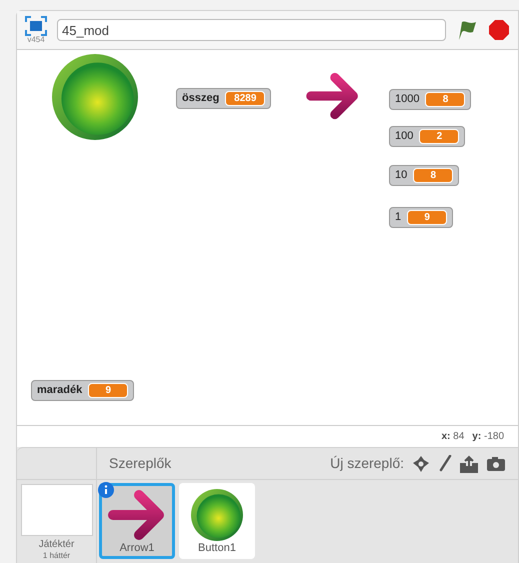 The height and width of the screenshot is (563, 519). I want to click on variable-value: 2, so click(439, 136).